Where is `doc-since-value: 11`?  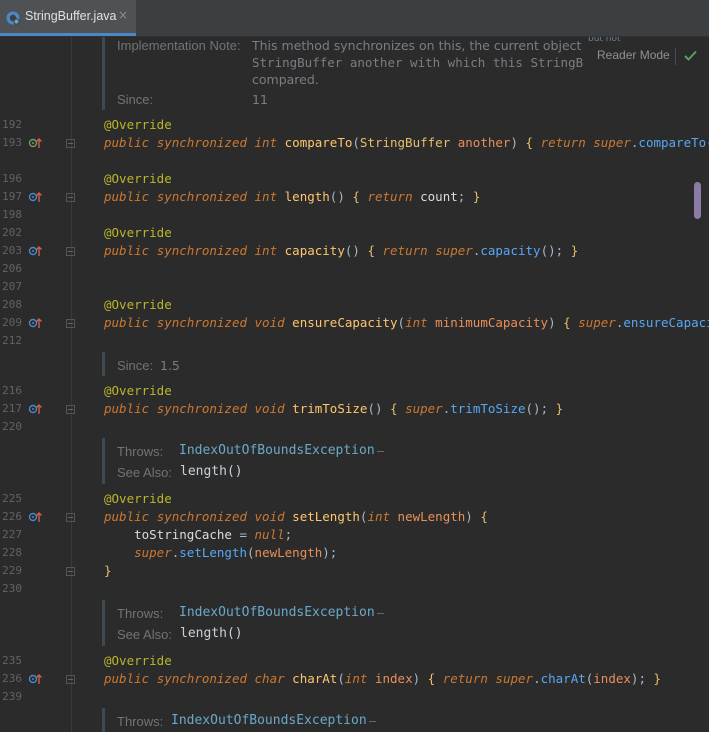
doc-since-value: 11 is located at coordinates (260, 99).